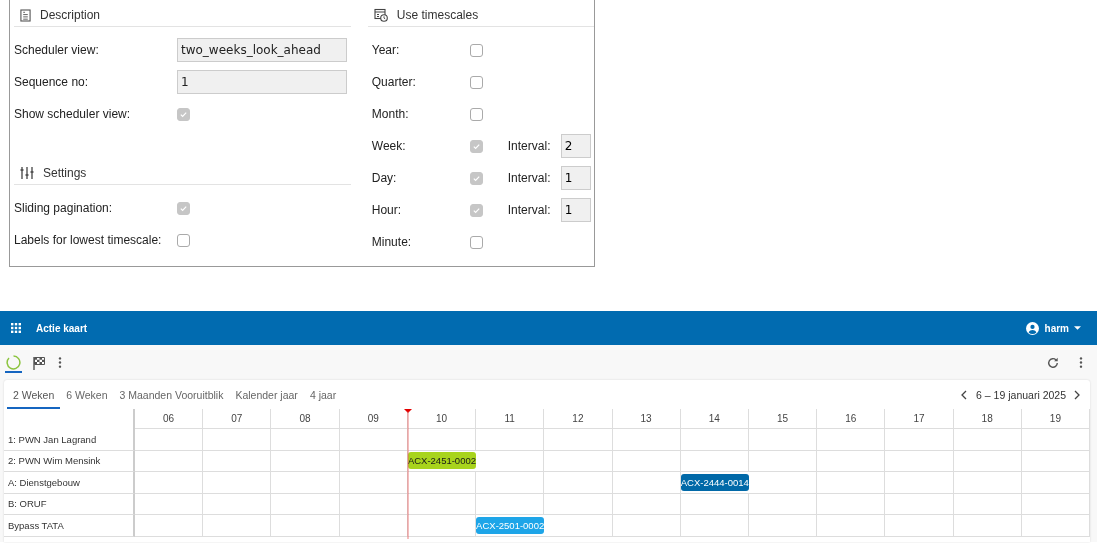 The image size is (1097, 543). What do you see at coordinates (39, 362) in the screenshot?
I see `flag-icon` at bounding box center [39, 362].